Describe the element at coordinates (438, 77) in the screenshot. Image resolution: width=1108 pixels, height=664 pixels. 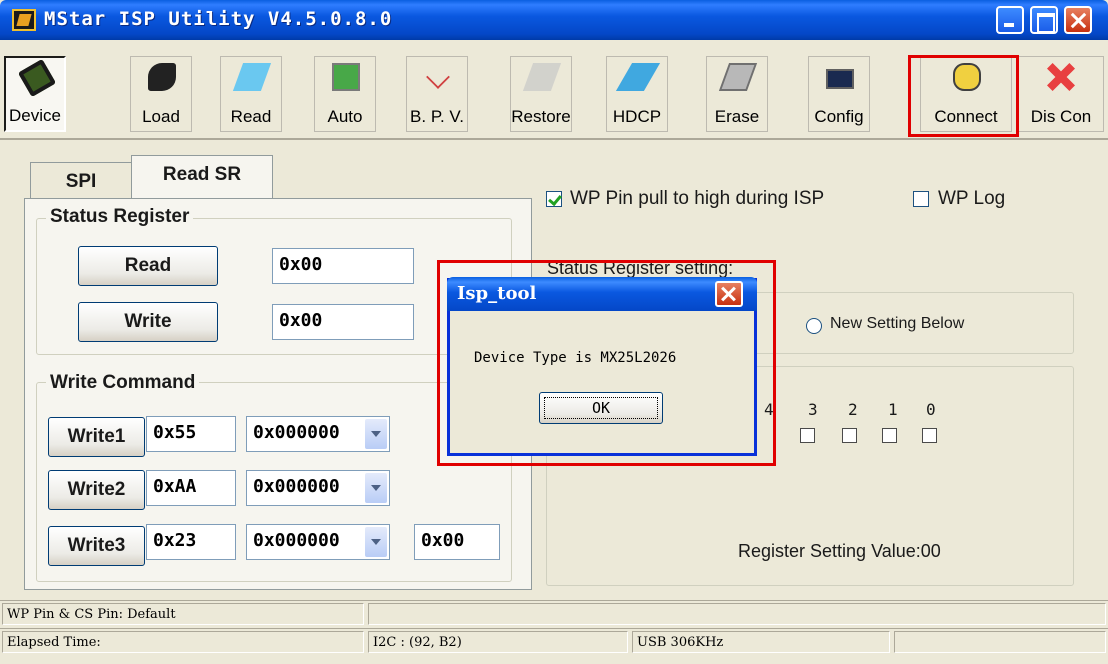
I see `blank-program-verify-icon` at that location.